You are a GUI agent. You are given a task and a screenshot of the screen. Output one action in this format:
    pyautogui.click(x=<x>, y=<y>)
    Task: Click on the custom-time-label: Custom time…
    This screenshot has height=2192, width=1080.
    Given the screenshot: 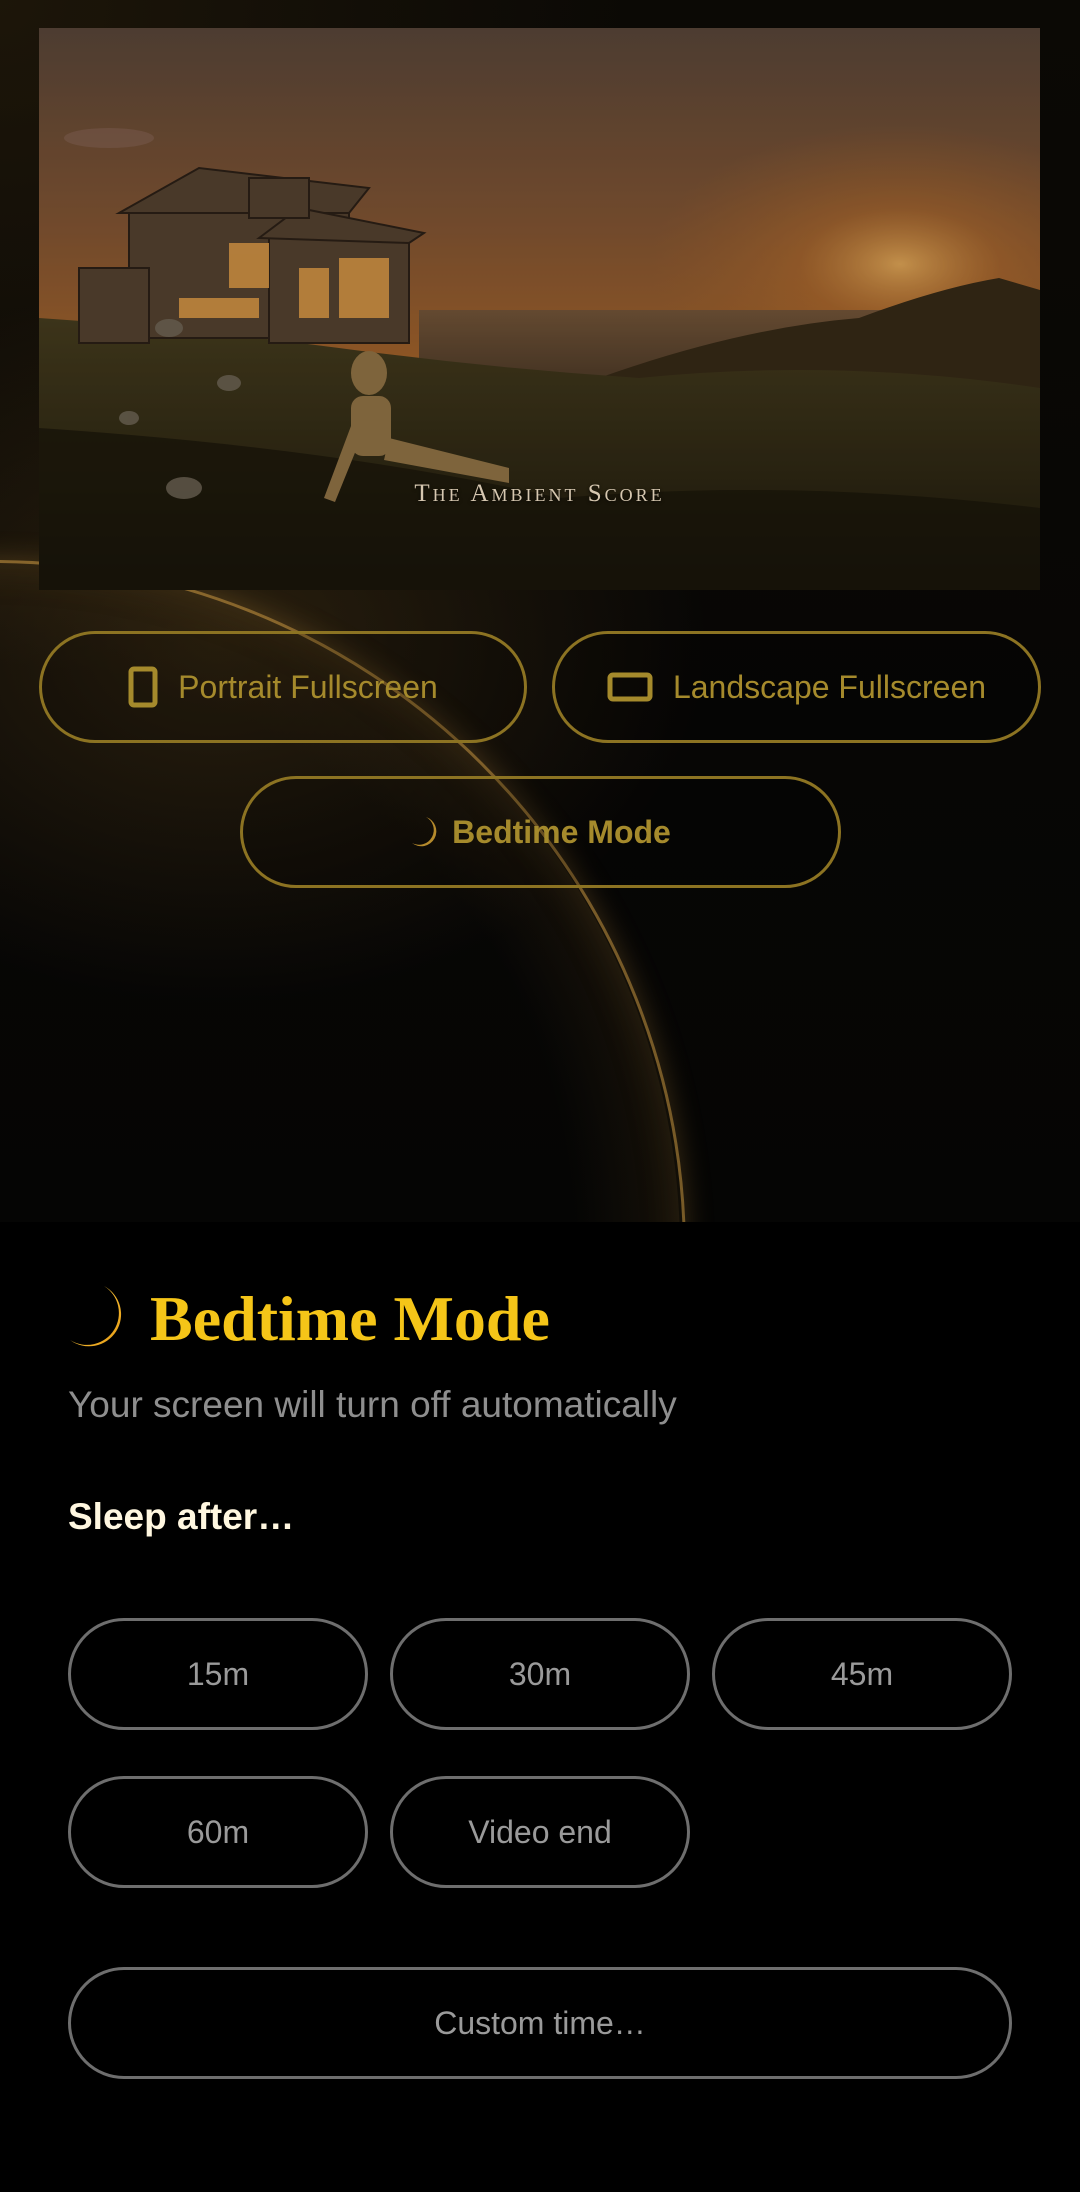 What is the action you would take?
    pyautogui.click(x=540, y=2022)
    